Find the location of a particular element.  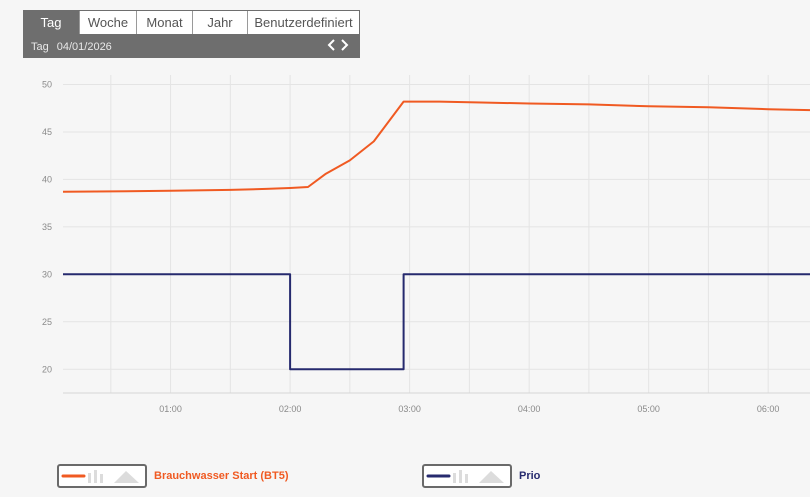

x-tick-label: 02:00 is located at coordinates (290, 409).